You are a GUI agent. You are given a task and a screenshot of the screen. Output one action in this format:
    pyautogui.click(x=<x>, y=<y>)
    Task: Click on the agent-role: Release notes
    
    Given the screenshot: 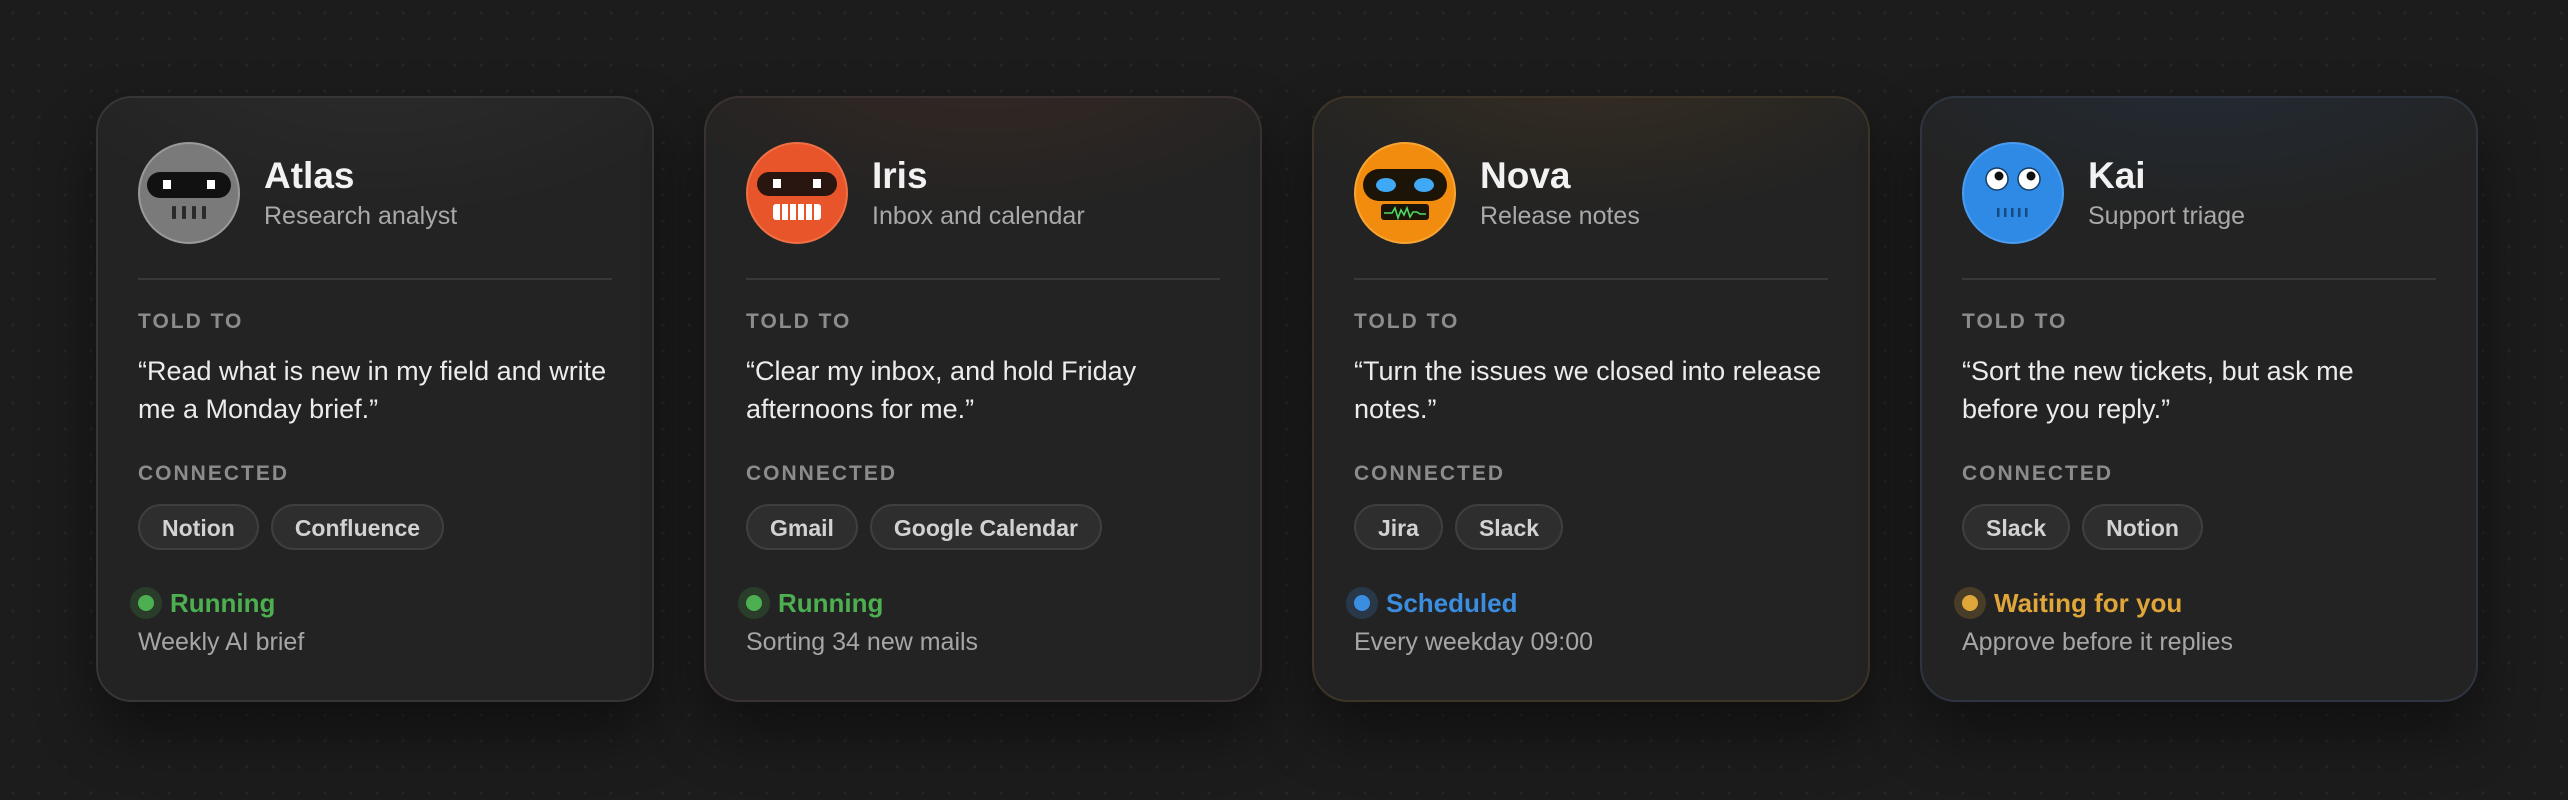 What is the action you would take?
    pyautogui.click(x=1560, y=216)
    